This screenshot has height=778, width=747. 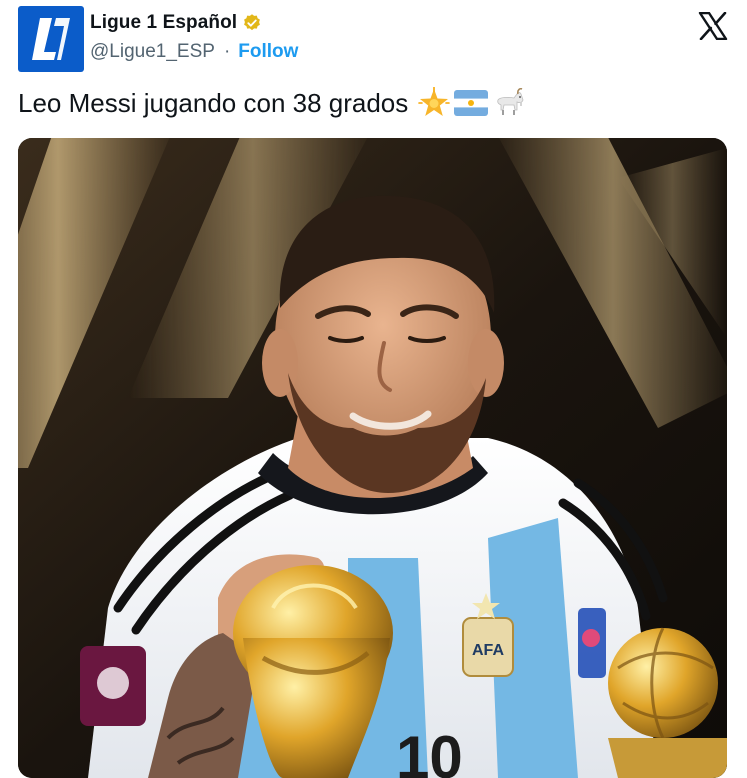 I want to click on ligue1-logo-icon, so click(x=51, y=39).